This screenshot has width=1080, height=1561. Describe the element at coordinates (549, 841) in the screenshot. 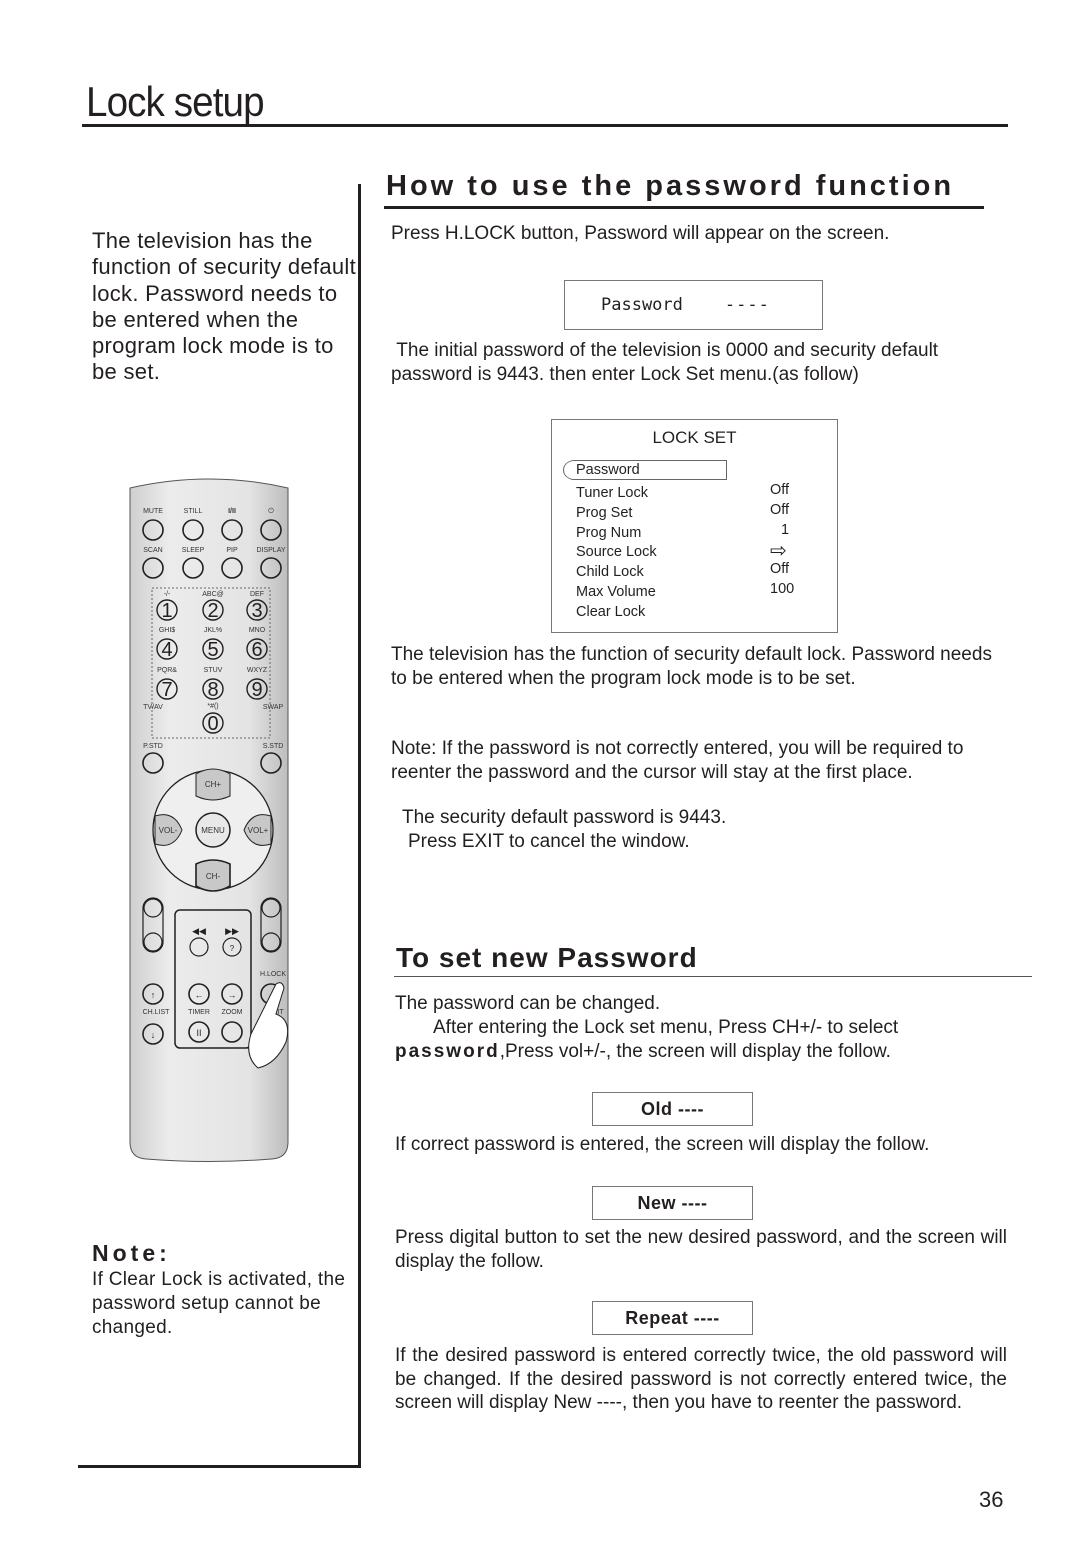

I see `exit-instruction: Press EXIT to cancel the window.` at that location.